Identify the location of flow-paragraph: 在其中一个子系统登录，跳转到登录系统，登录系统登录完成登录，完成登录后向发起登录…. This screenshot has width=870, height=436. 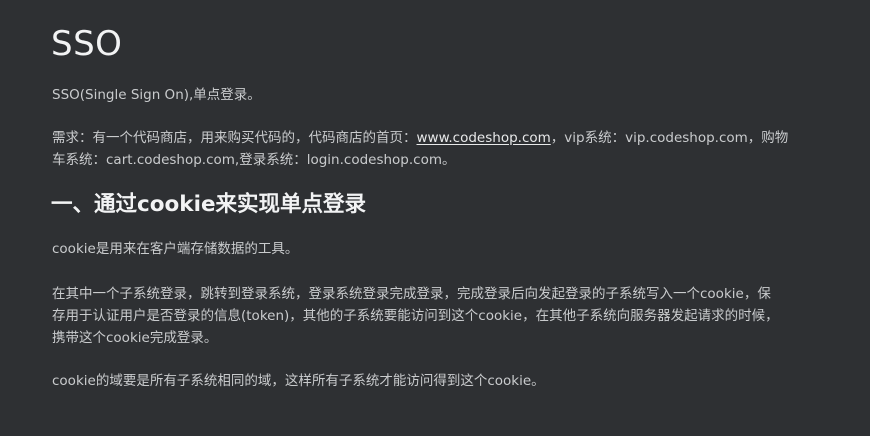
(422, 316).